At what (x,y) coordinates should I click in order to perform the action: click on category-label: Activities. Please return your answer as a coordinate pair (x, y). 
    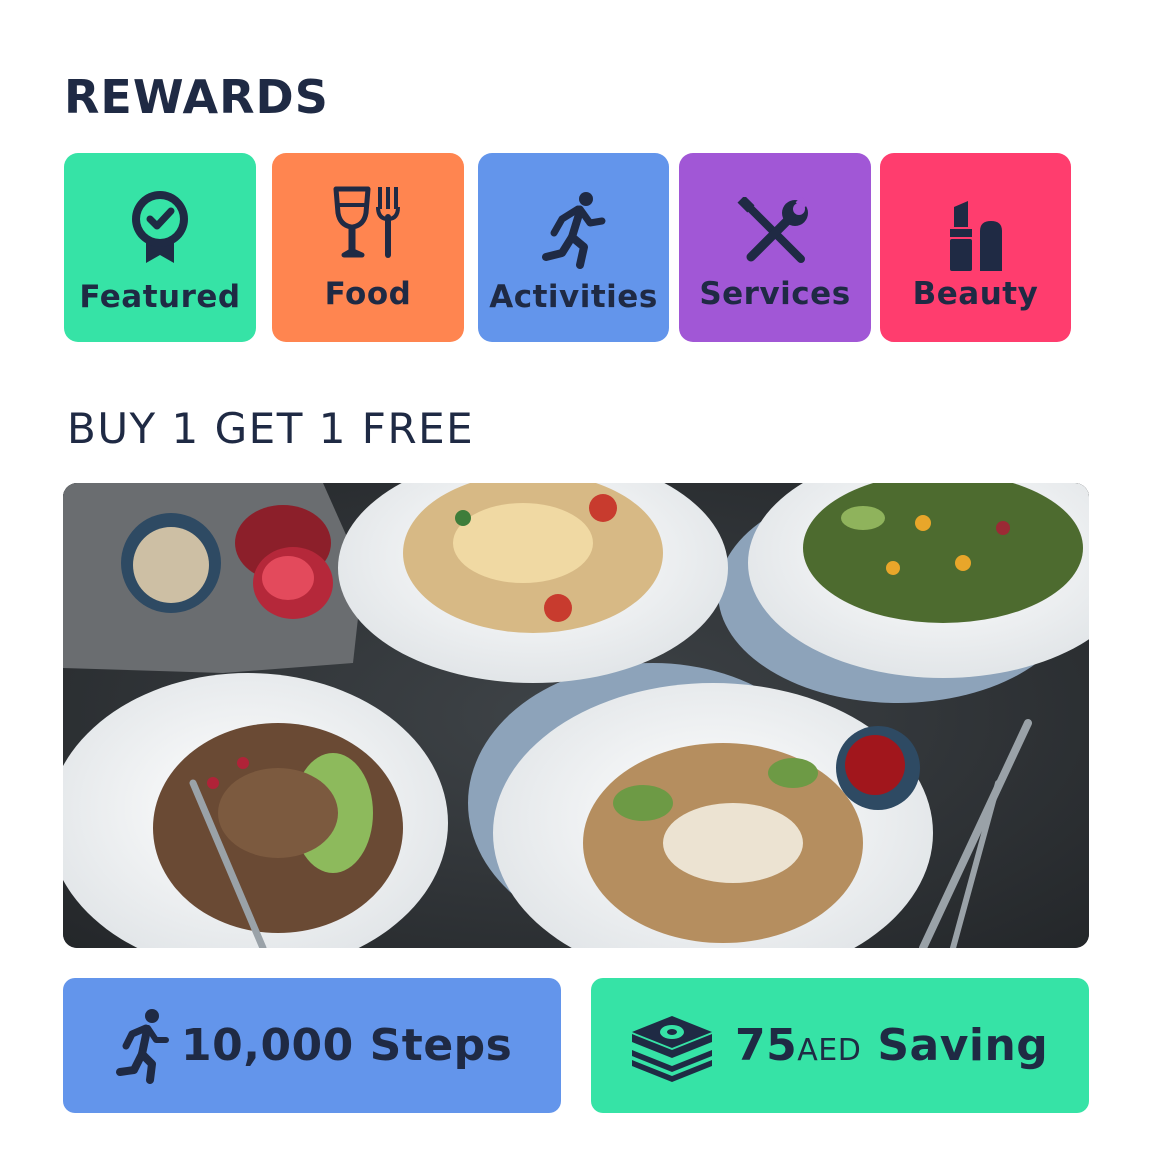
    Looking at the image, I should click on (573, 297).